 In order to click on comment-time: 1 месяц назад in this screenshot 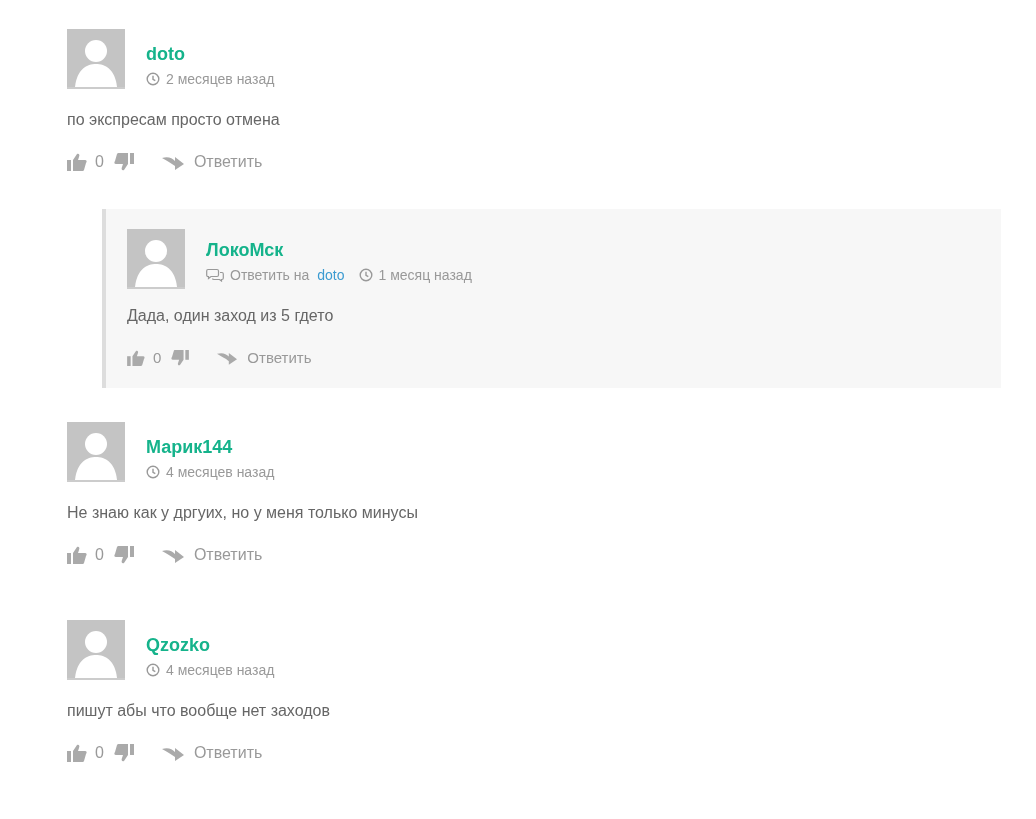, I will do `click(425, 275)`.